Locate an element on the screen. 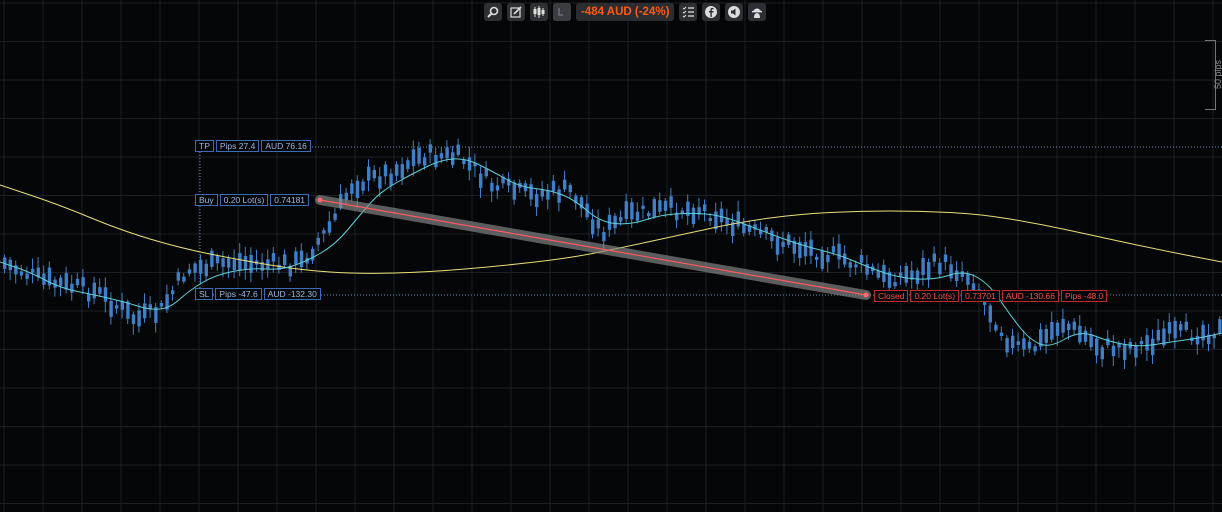  pnl-readout: -484 AUD (-24%) is located at coordinates (625, 12).